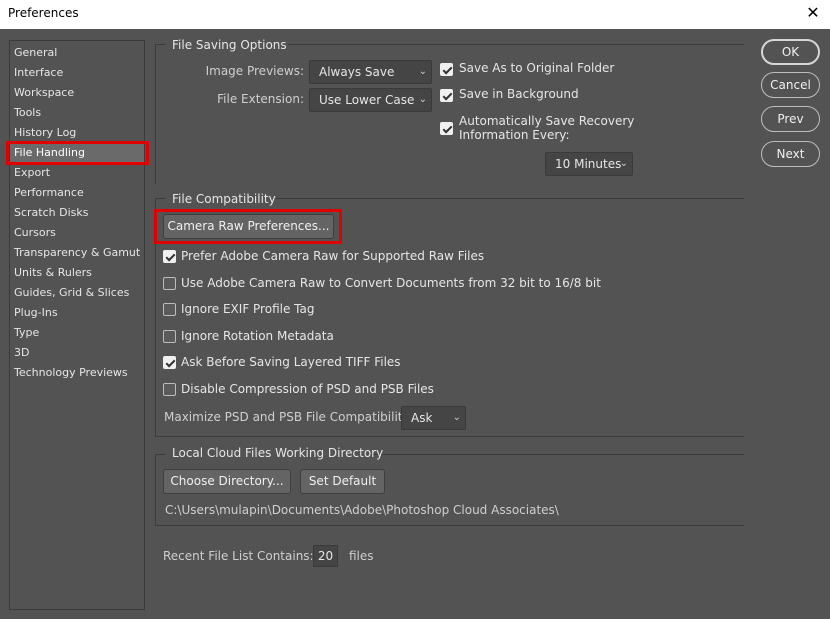  What do you see at coordinates (361, 556) in the screenshot?
I see `recent-files-suffix: files` at bounding box center [361, 556].